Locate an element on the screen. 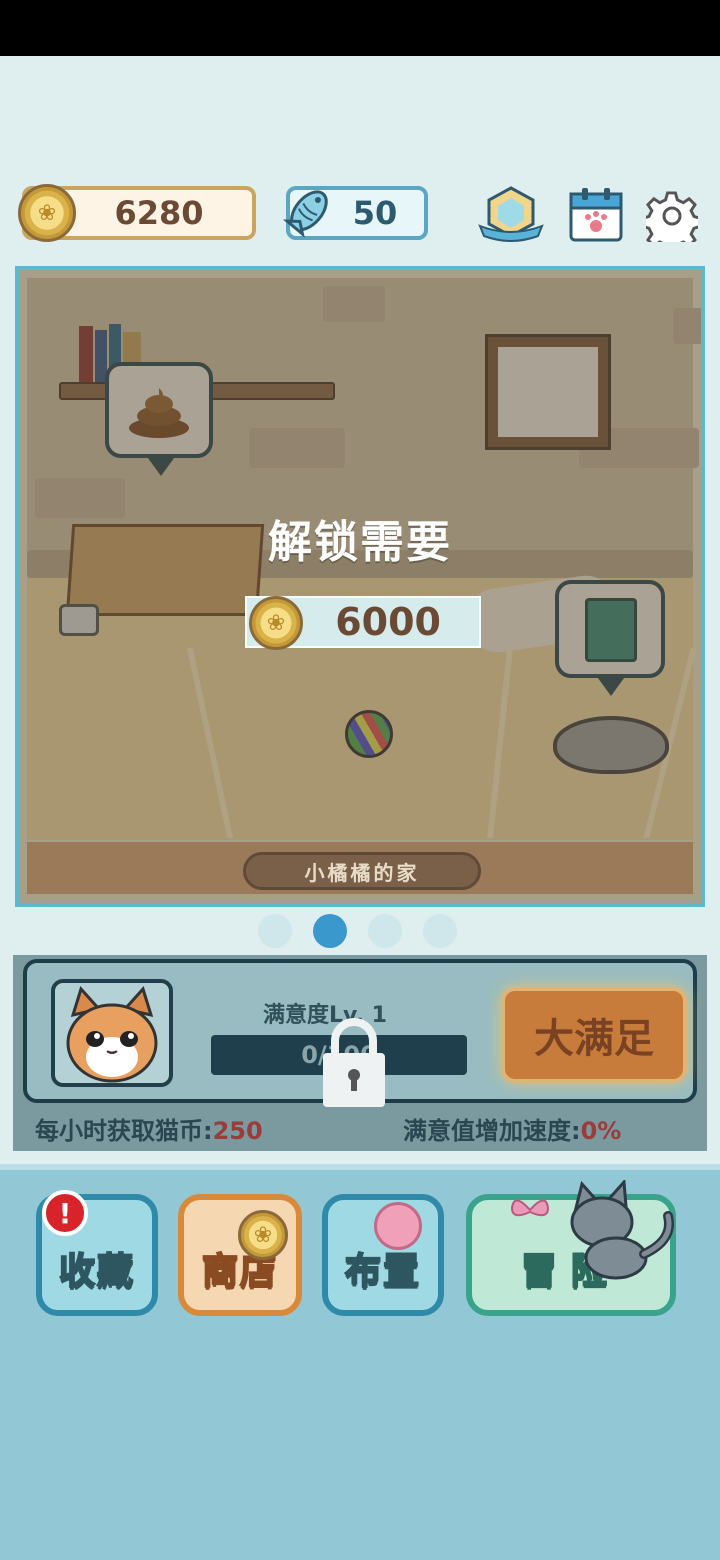 The width and height of the screenshot is (720, 1560). satisfaction-speed: 满意值增加速度:0% is located at coordinates (512, 1128).